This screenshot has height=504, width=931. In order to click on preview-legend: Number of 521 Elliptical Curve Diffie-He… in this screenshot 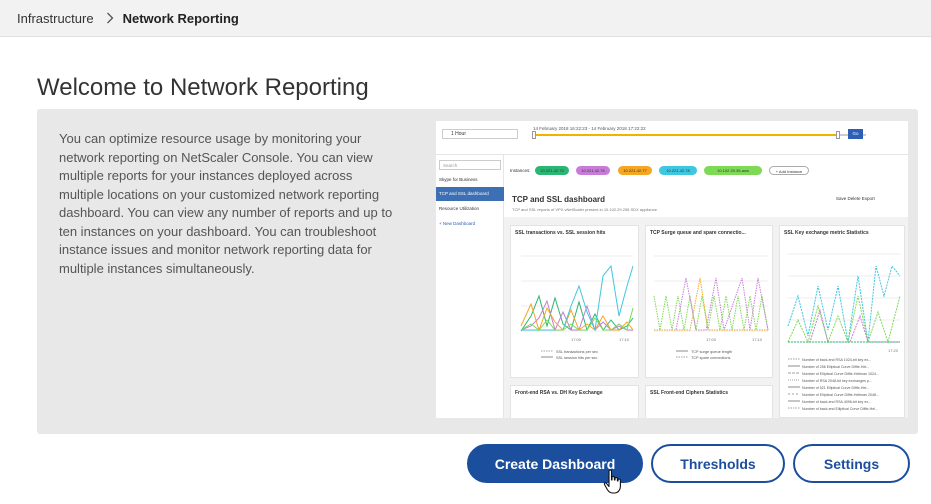, I will do `click(835, 388)`.